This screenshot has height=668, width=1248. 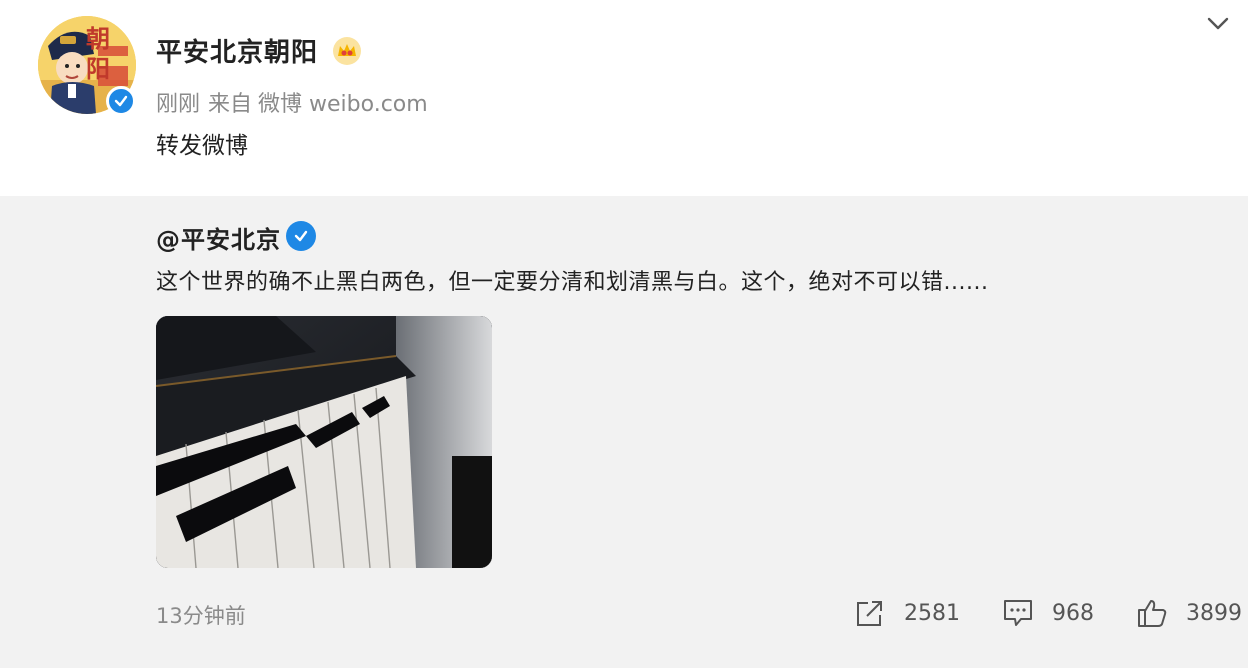 What do you see at coordinates (1018, 613) in the screenshot?
I see `comment-icon` at bounding box center [1018, 613].